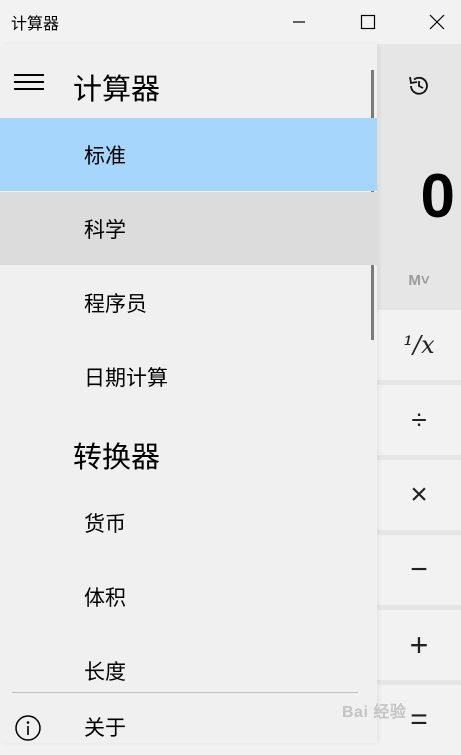  I want to click on nav-item-date-calculation: 日期计算, so click(188, 376).